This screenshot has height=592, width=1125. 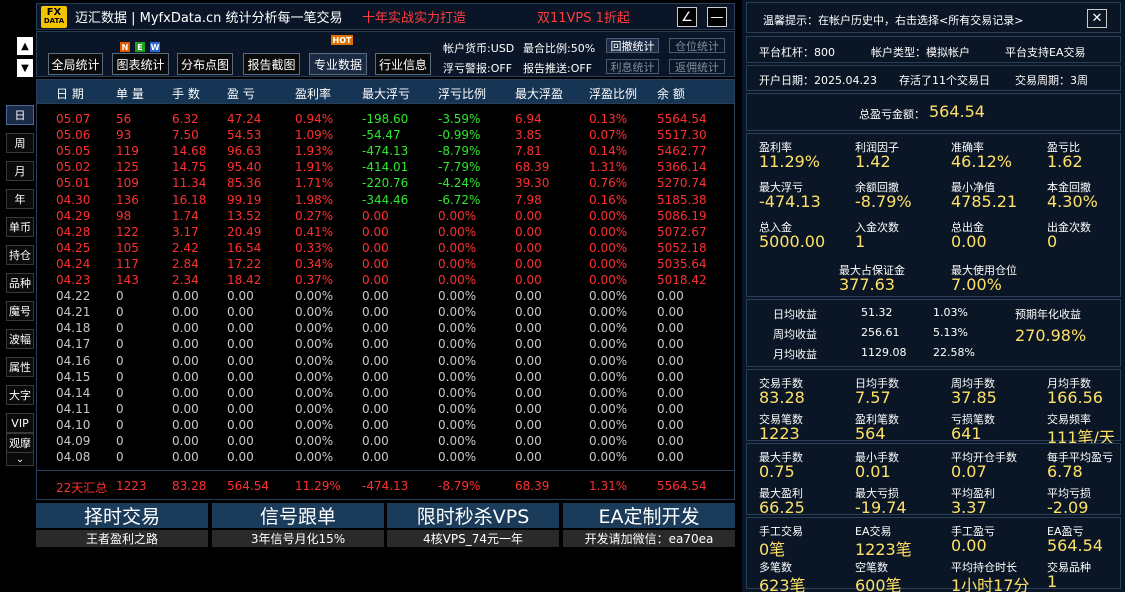 I want to click on ad-subtitle: 开发请加微信：ea70ea, so click(x=649, y=538).